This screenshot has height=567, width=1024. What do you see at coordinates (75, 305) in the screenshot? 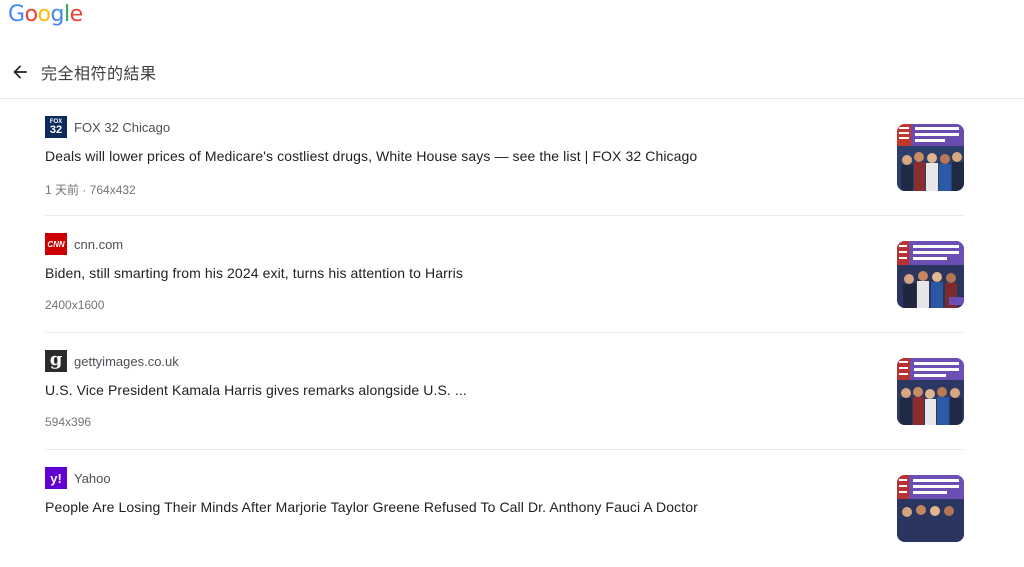
I see `result-meta: 2400x1600` at bounding box center [75, 305].